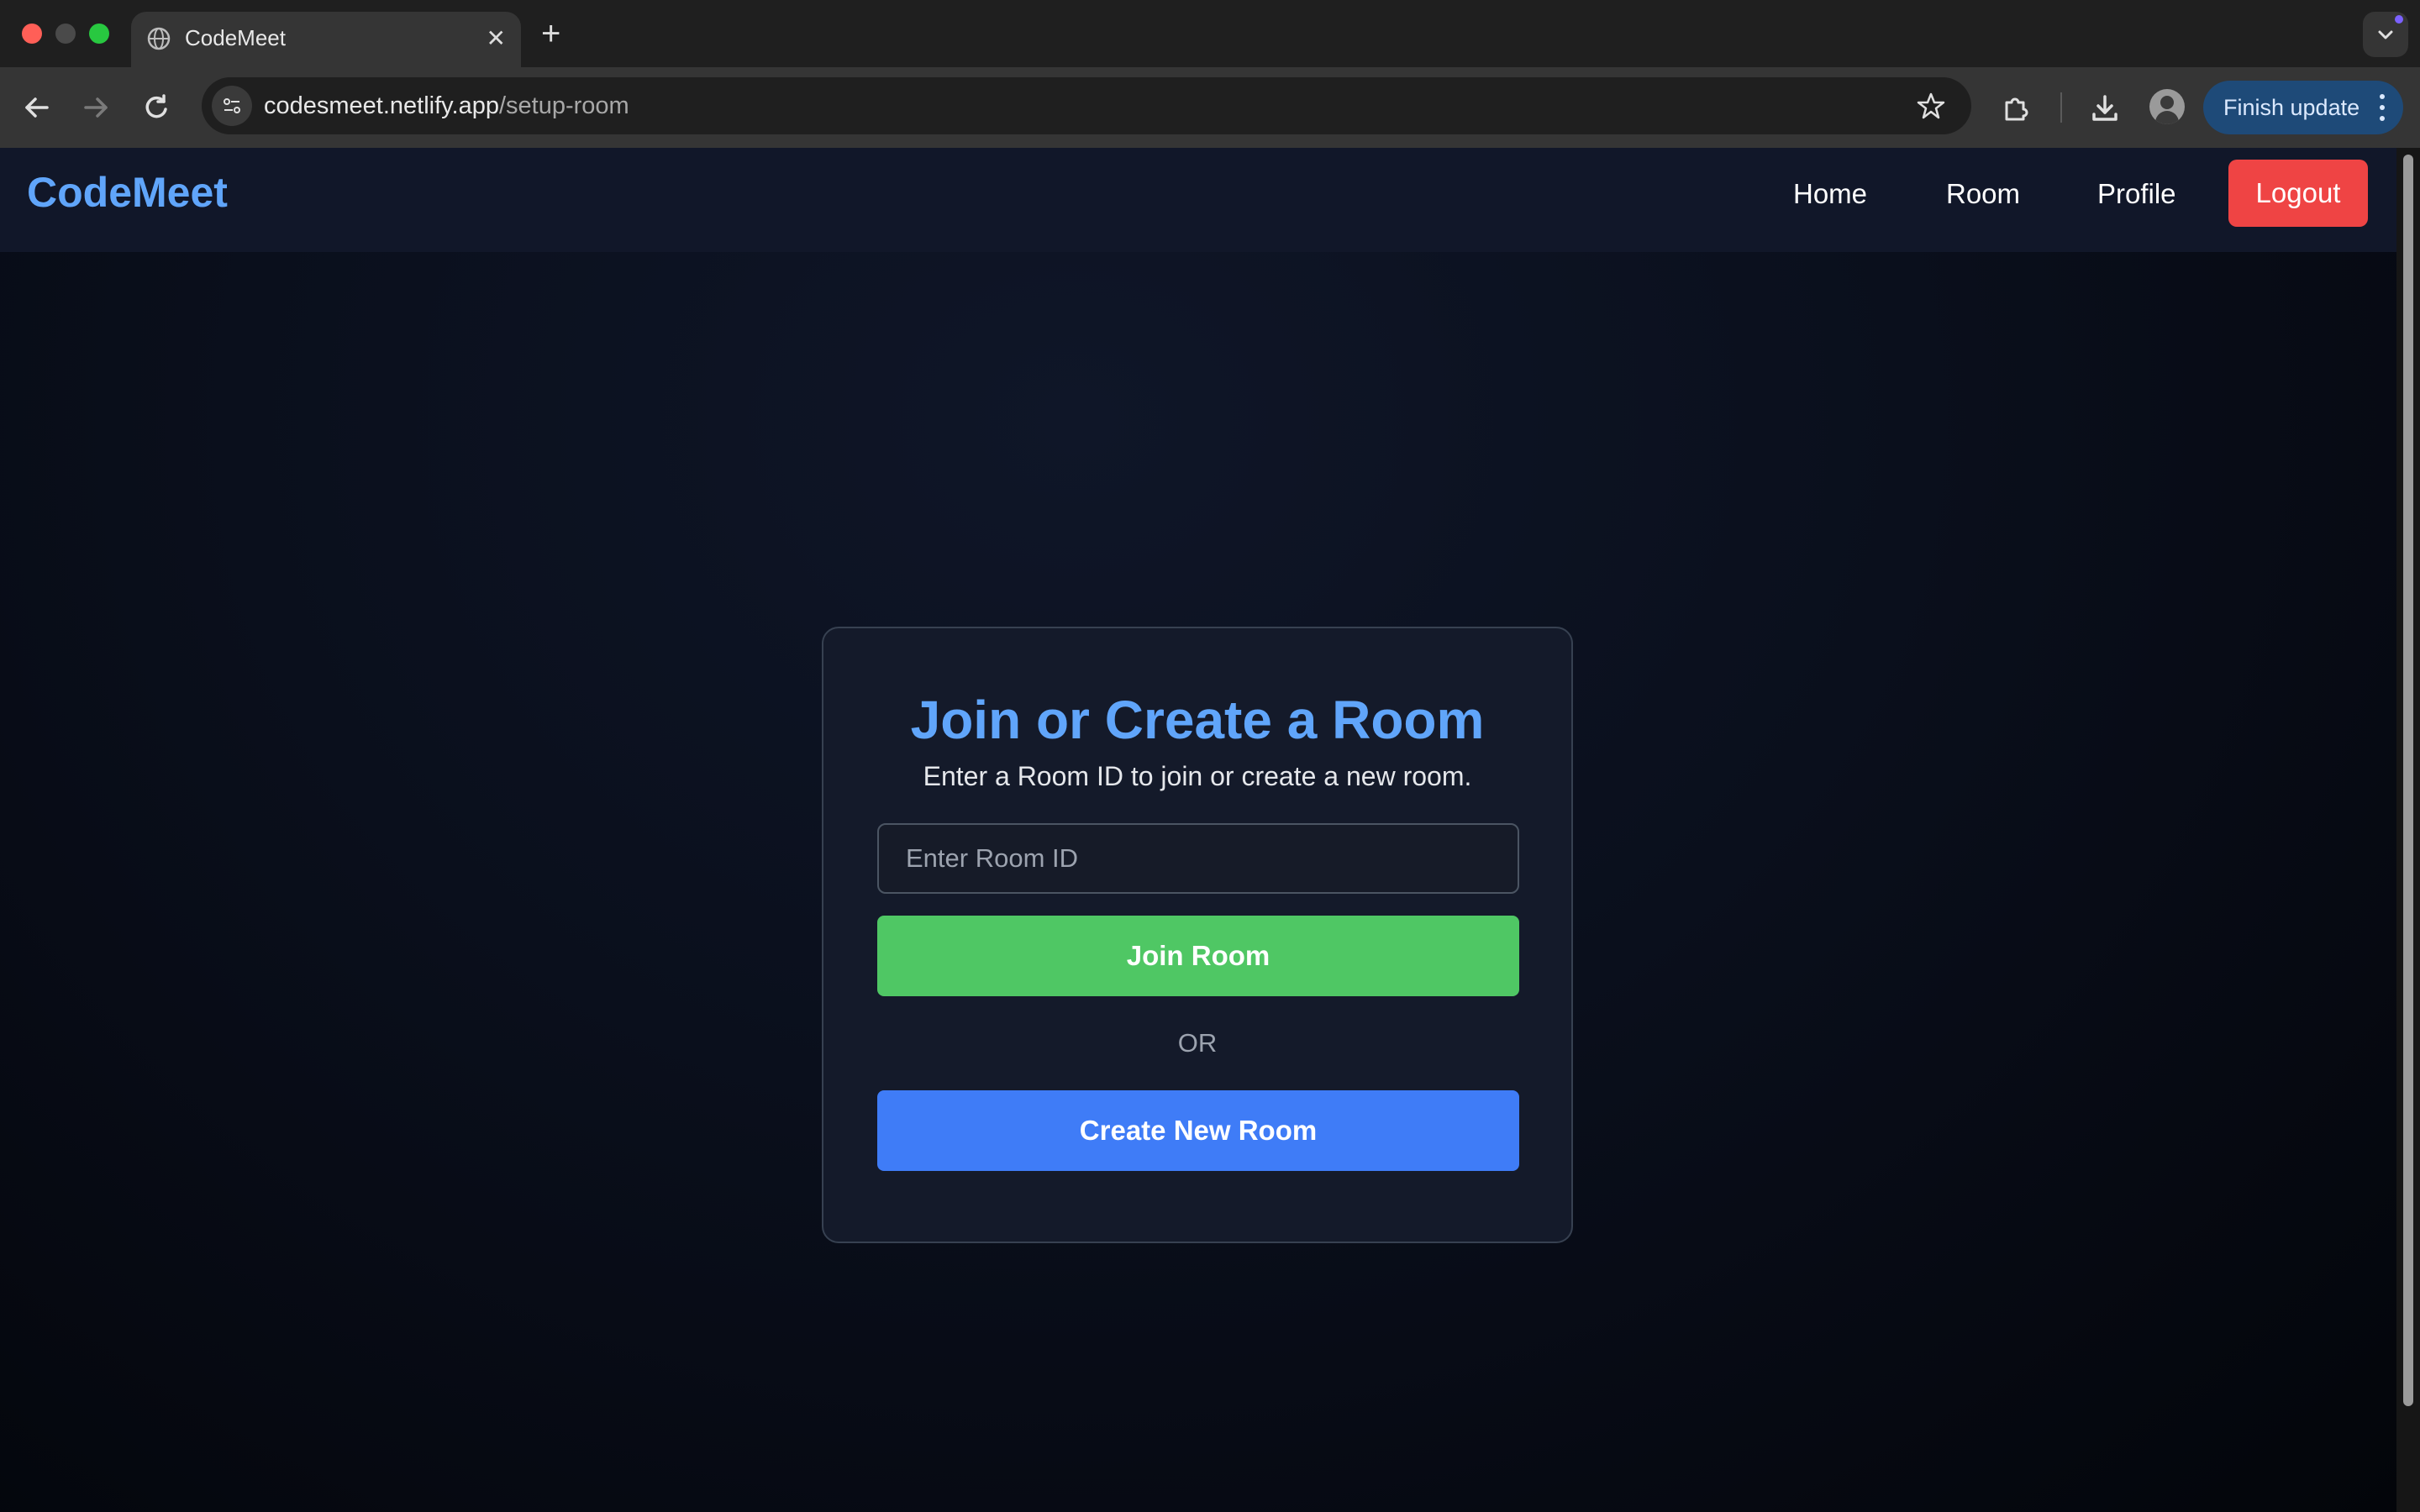 The height and width of the screenshot is (1512, 2420). I want to click on notification-dot, so click(2399, 19).